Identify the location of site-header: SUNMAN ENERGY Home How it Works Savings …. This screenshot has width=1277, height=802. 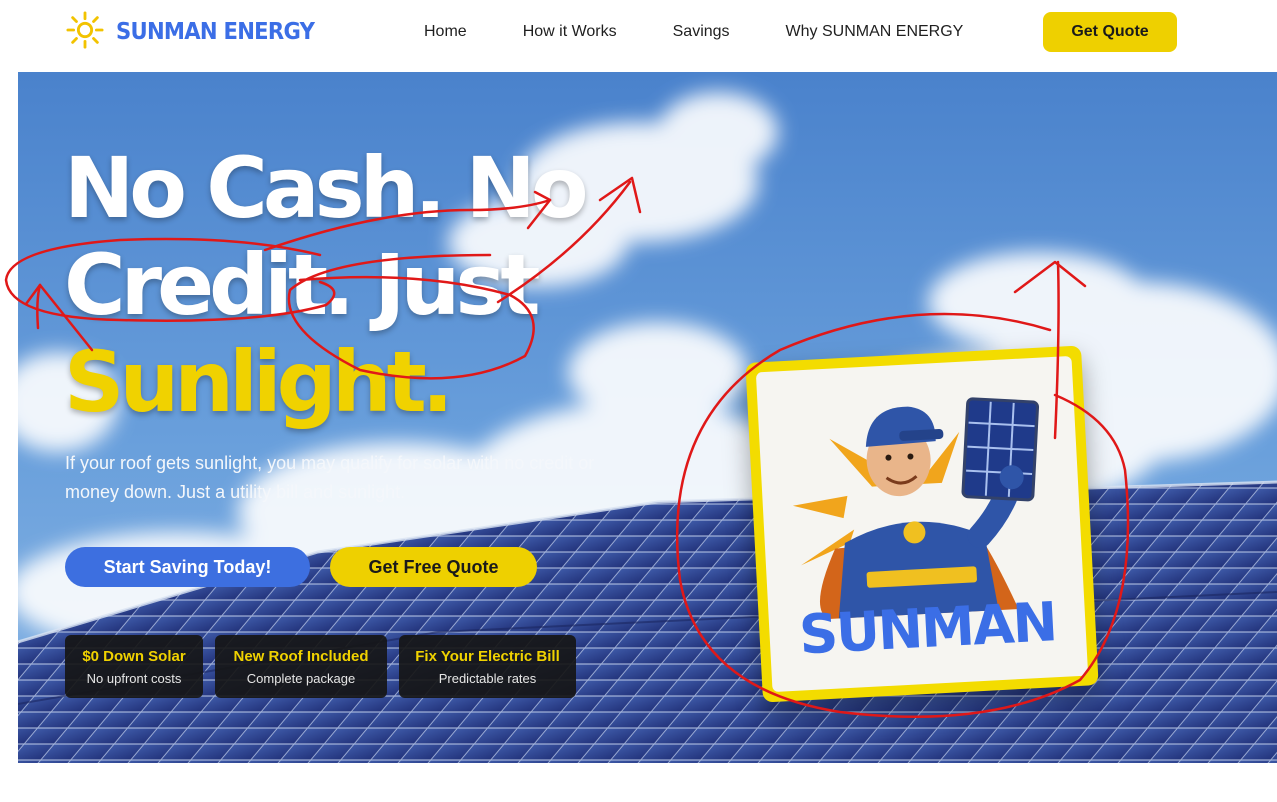
(638, 32).